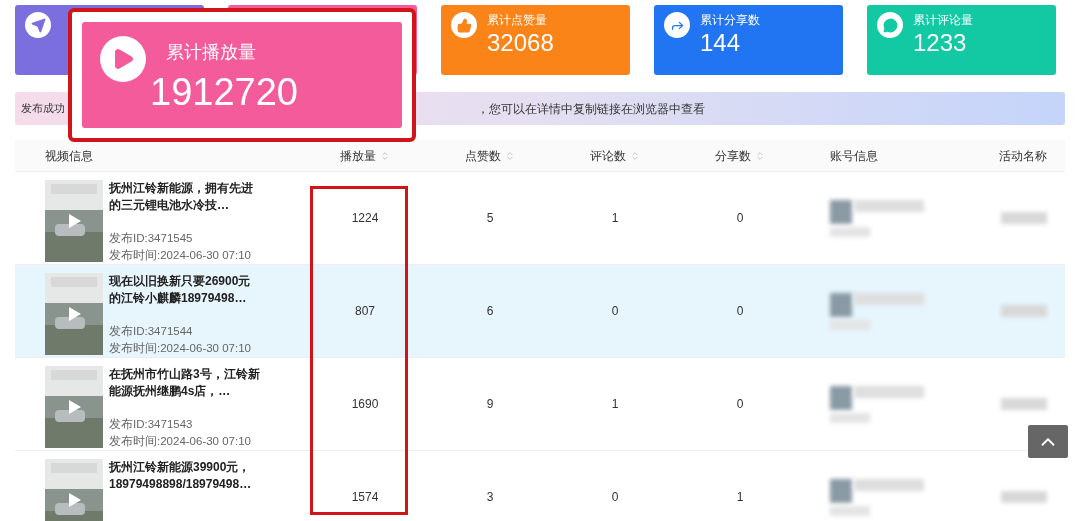 Image resolution: width=1080 pixels, height=521 pixels. What do you see at coordinates (38, 25) in the screenshot?
I see `paper-plane-icon` at bounding box center [38, 25].